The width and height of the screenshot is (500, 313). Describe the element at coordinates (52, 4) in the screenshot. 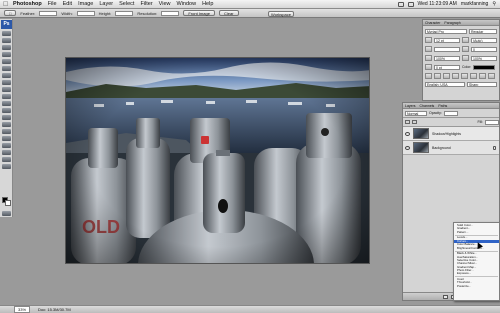

I see `menu-file: File` at that location.